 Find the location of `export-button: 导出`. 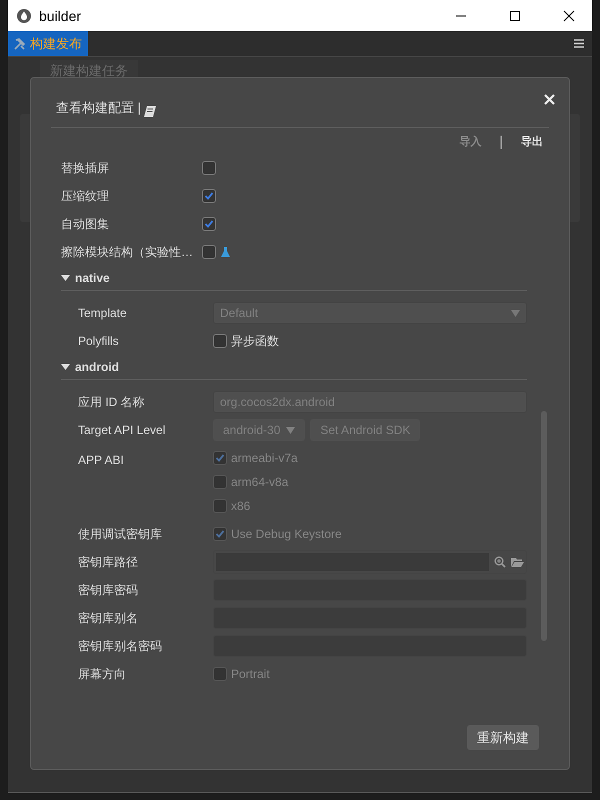

export-button: 导出 is located at coordinates (532, 141).